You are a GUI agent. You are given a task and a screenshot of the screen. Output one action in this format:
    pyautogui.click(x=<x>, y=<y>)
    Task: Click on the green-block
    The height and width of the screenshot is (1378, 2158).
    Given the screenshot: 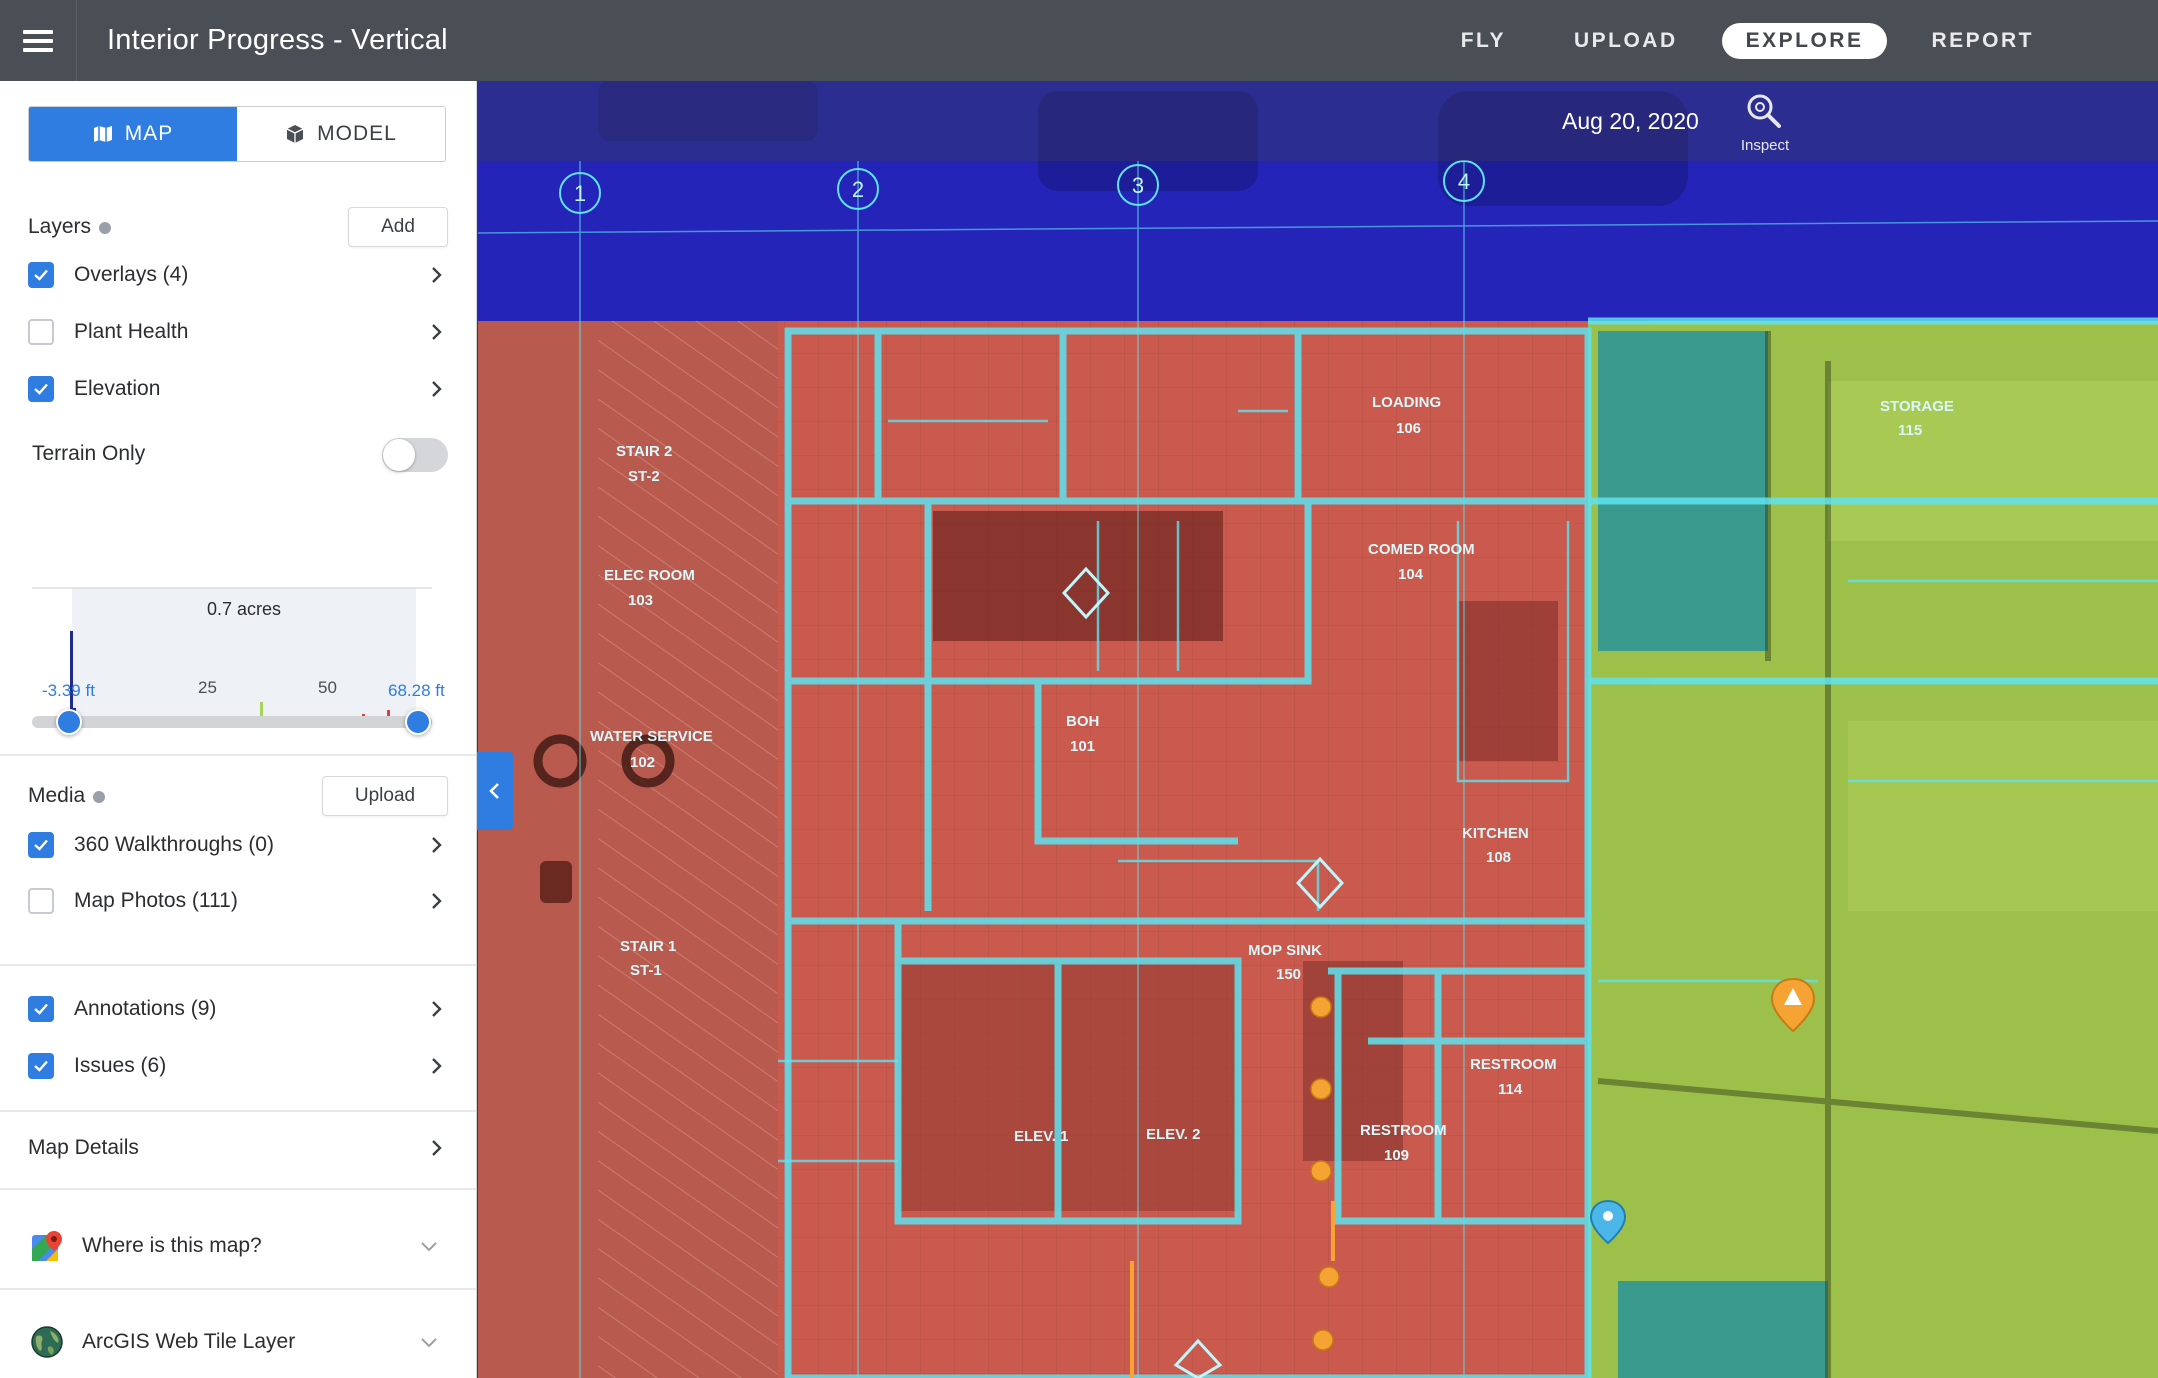 What is the action you would take?
    pyautogui.click(x=2003, y=816)
    